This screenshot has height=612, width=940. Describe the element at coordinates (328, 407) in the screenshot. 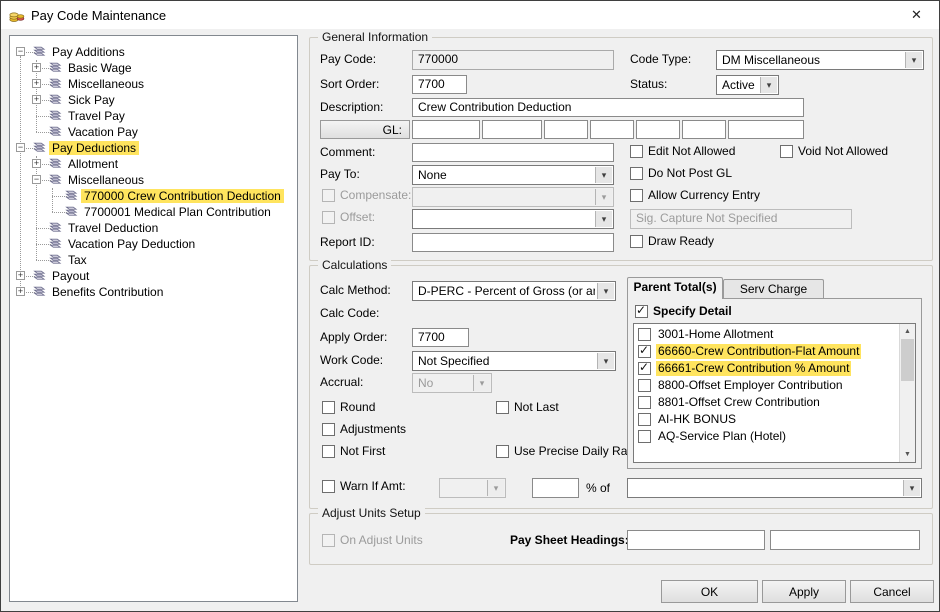

I see `round-checkbox` at that location.